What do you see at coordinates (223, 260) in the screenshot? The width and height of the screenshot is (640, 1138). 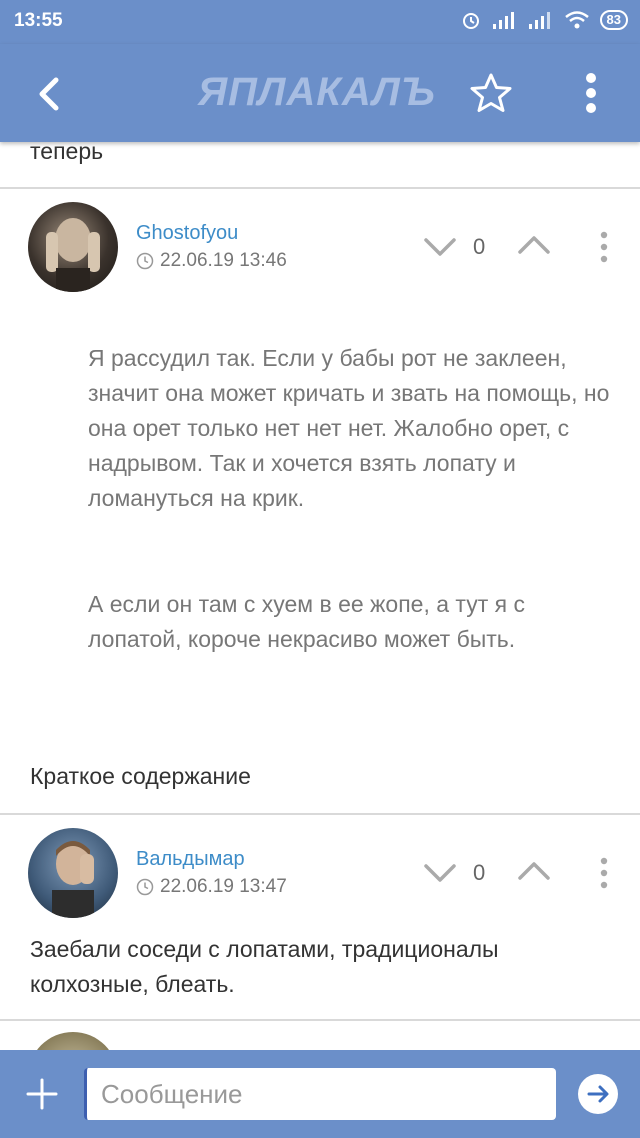 I see `post-timestamp-text: 22.06.19 13:46` at bounding box center [223, 260].